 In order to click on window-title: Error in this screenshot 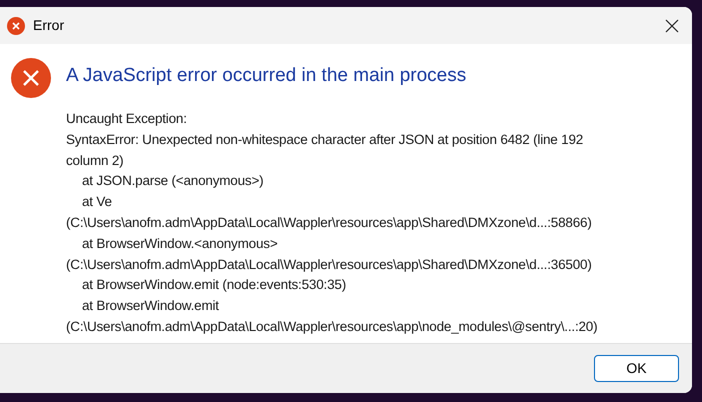, I will do `click(48, 25)`.